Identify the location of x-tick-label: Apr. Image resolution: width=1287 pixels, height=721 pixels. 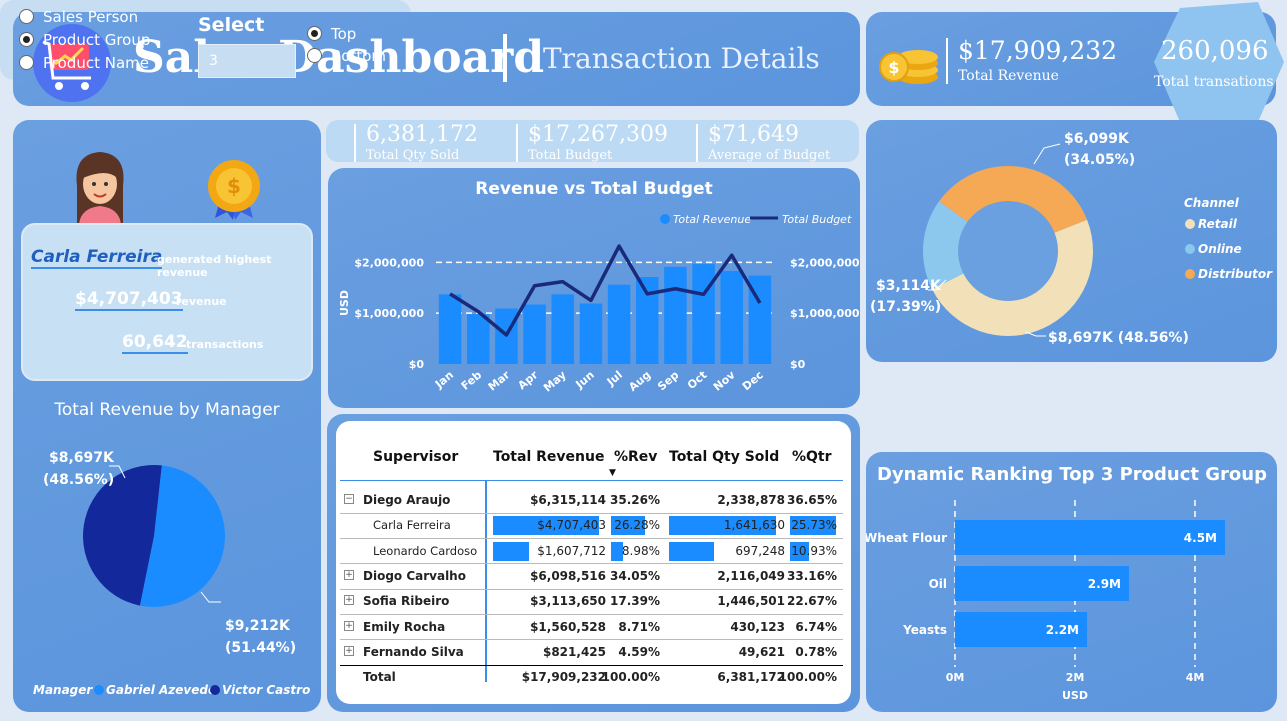
(528, 380).